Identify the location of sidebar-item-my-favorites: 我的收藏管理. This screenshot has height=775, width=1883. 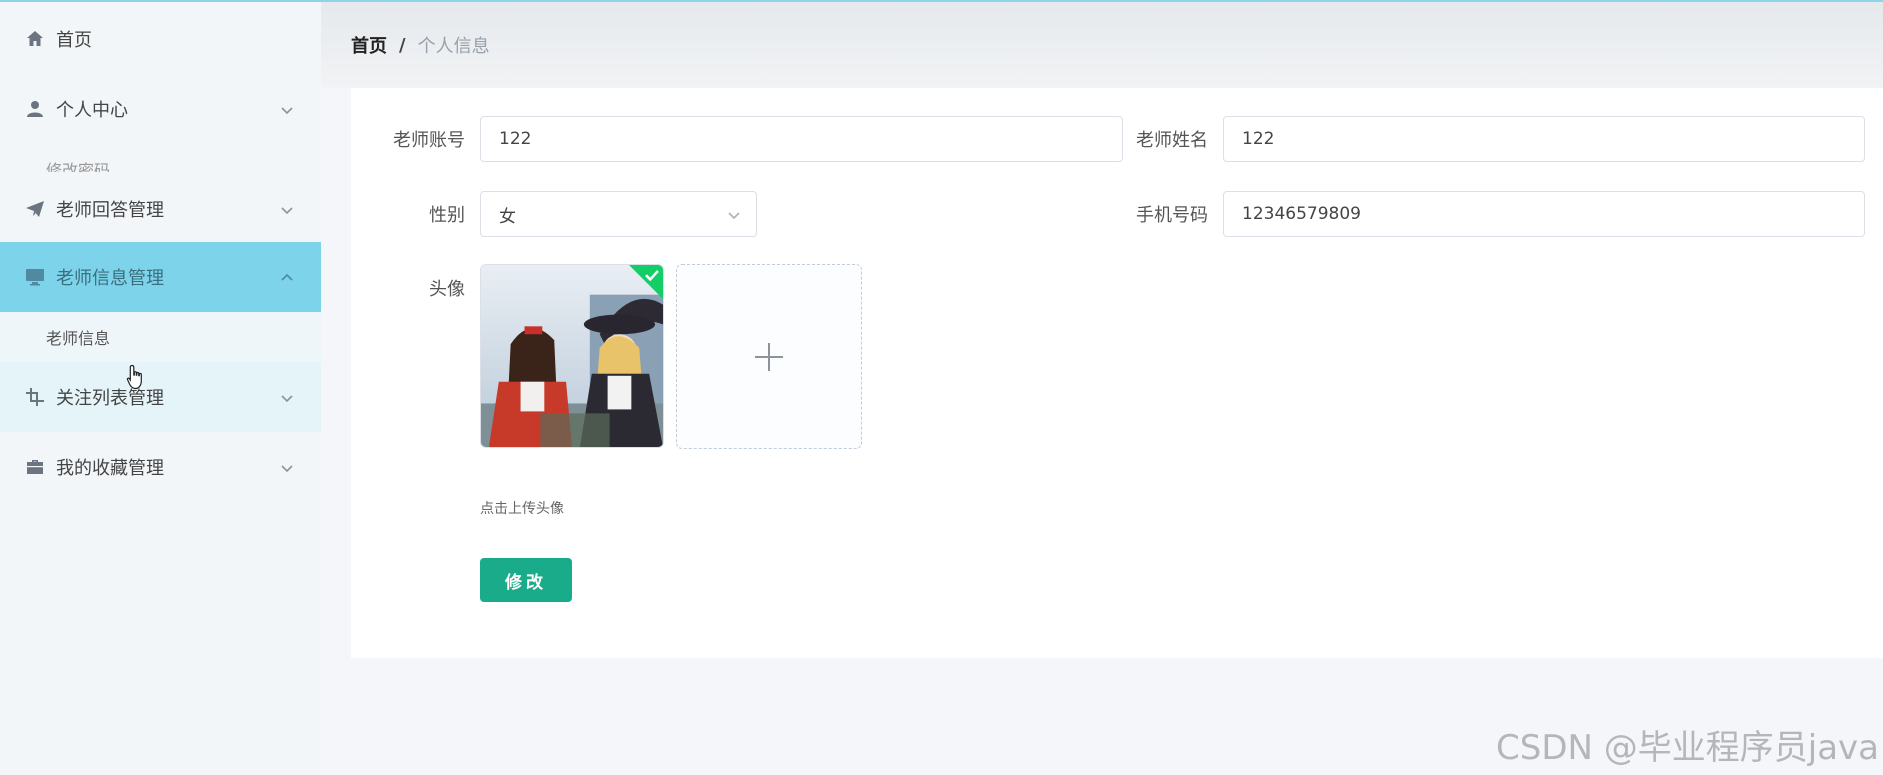
(160, 467).